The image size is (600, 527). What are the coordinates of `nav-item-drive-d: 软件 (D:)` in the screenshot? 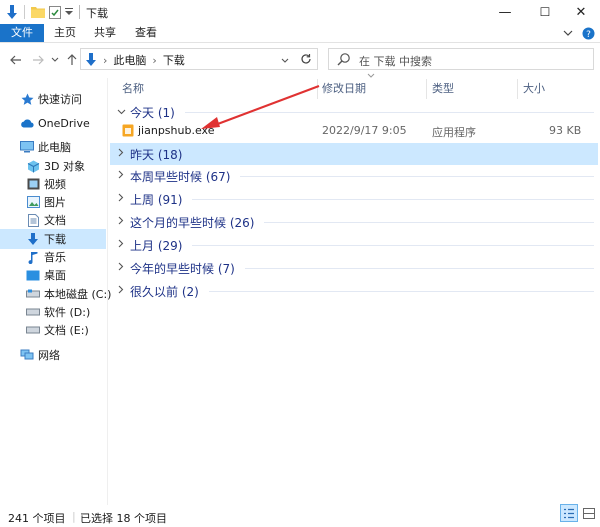 It's located at (53, 312).